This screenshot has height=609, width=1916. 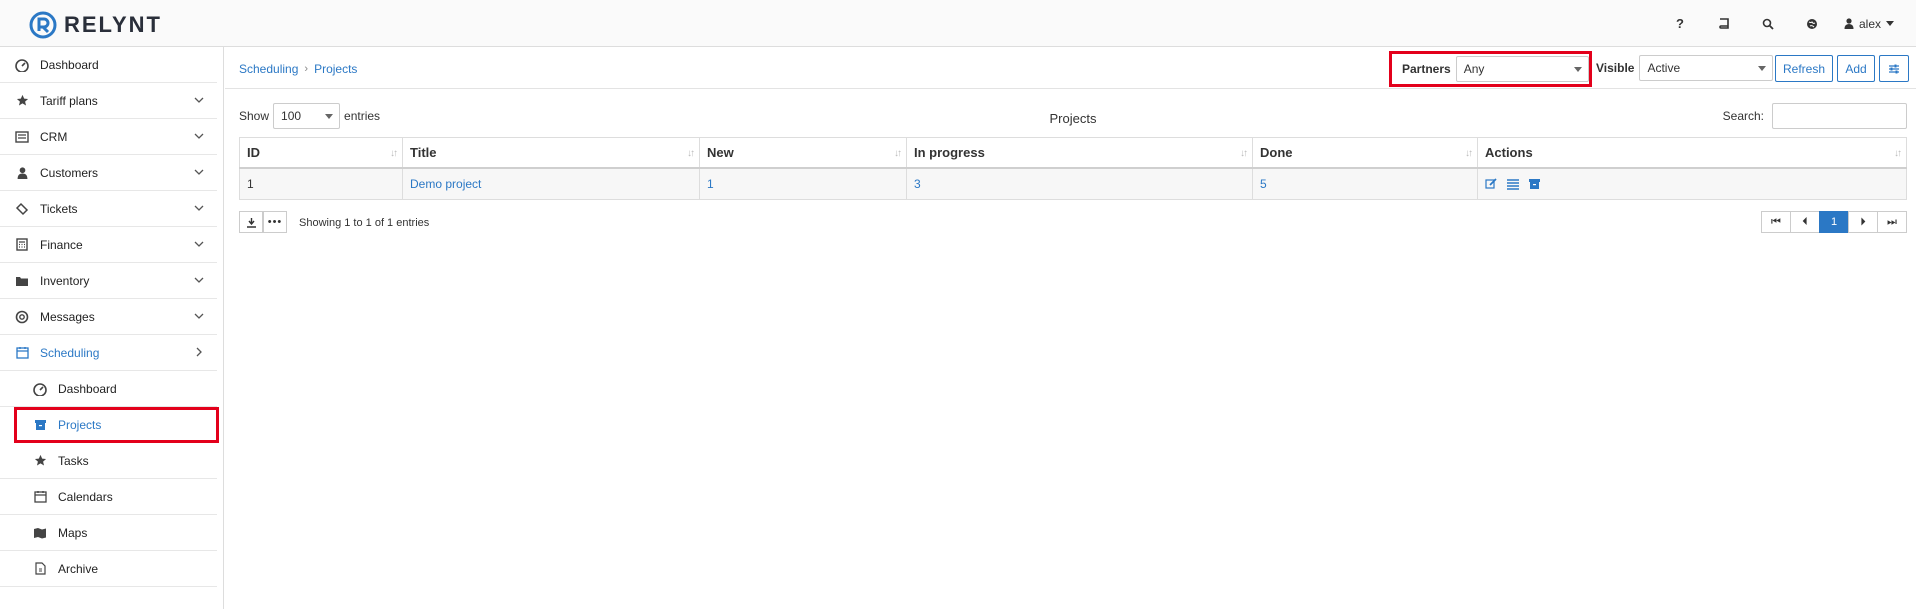 What do you see at coordinates (73, 460) in the screenshot?
I see `sidebar-item-label: Tasks` at bounding box center [73, 460].